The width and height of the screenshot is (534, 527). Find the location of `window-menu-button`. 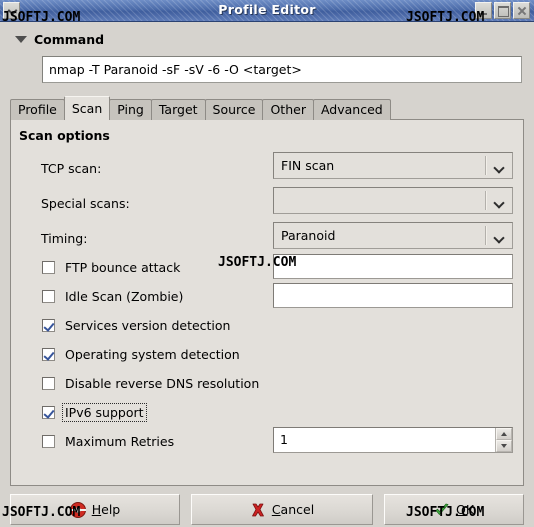

window-menu-button is located at coordinates (11, 10).